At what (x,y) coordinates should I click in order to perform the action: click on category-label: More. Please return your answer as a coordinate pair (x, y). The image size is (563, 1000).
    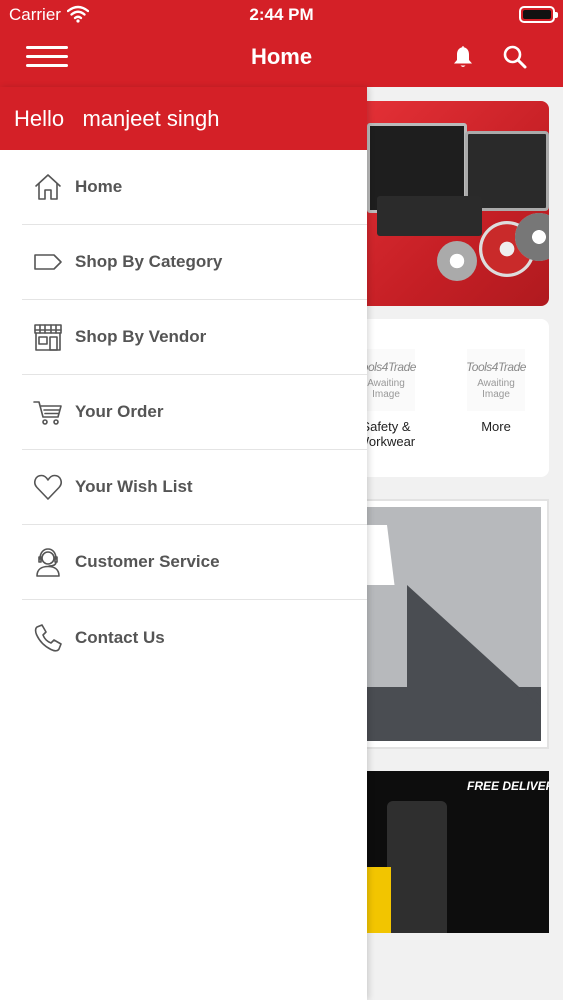
    Looking at the image, I should click on (496, 426).